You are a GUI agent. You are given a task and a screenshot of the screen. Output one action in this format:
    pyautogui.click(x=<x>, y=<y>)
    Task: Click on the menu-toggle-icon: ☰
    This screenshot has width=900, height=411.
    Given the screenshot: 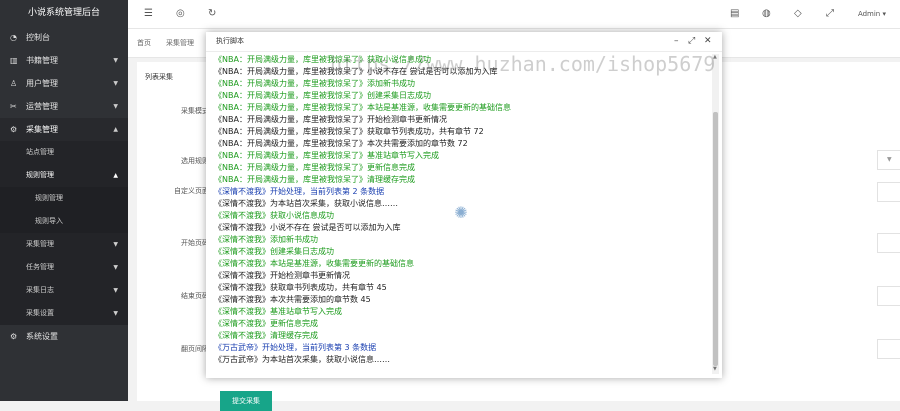 What is the action you would take?
    pyautogui.click(x=148, y=14)
    